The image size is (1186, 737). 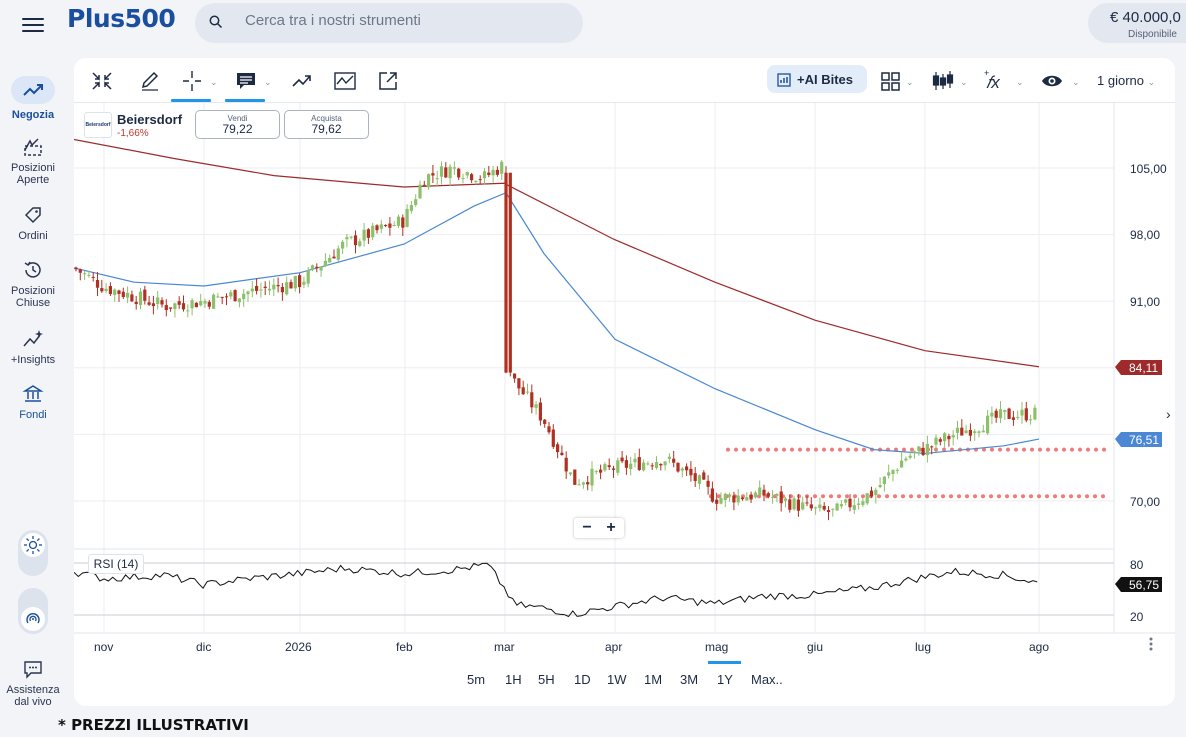 What do you see at coordinates (237, 124) in the screenshot?
I see `sell-button: Vendi 79,22` at bounding box center [237, 124].